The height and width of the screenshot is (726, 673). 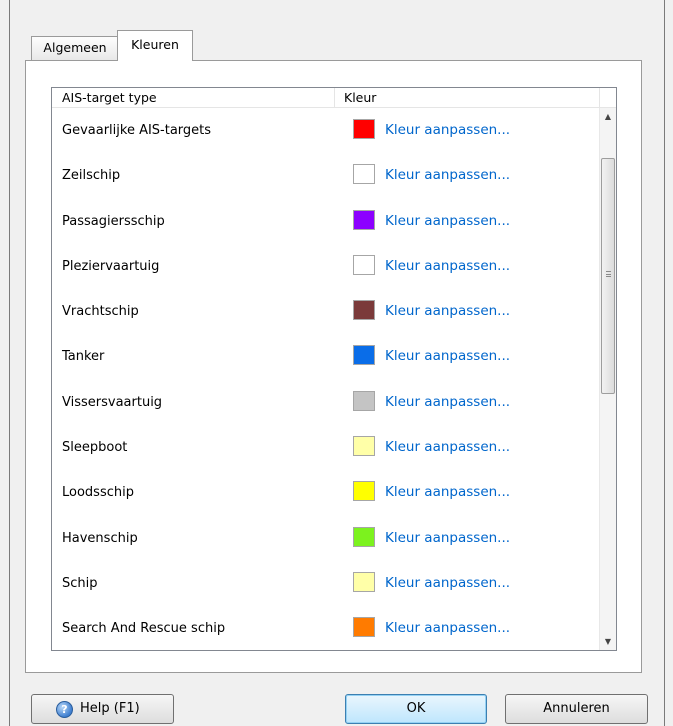 What do you see at coordinates (608, 116) in the screenshot?
I see `up-arrow-icon: ▲` at bounding box center [608, 116].